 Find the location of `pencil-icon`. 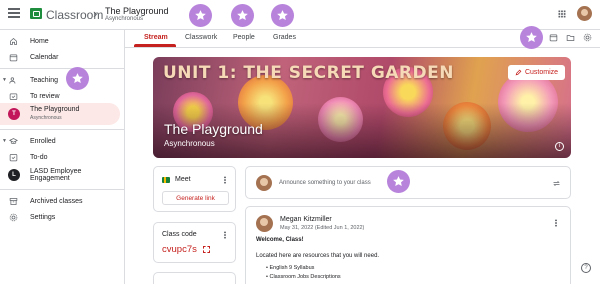

pencil-icon is located at coordinates (518, 72).